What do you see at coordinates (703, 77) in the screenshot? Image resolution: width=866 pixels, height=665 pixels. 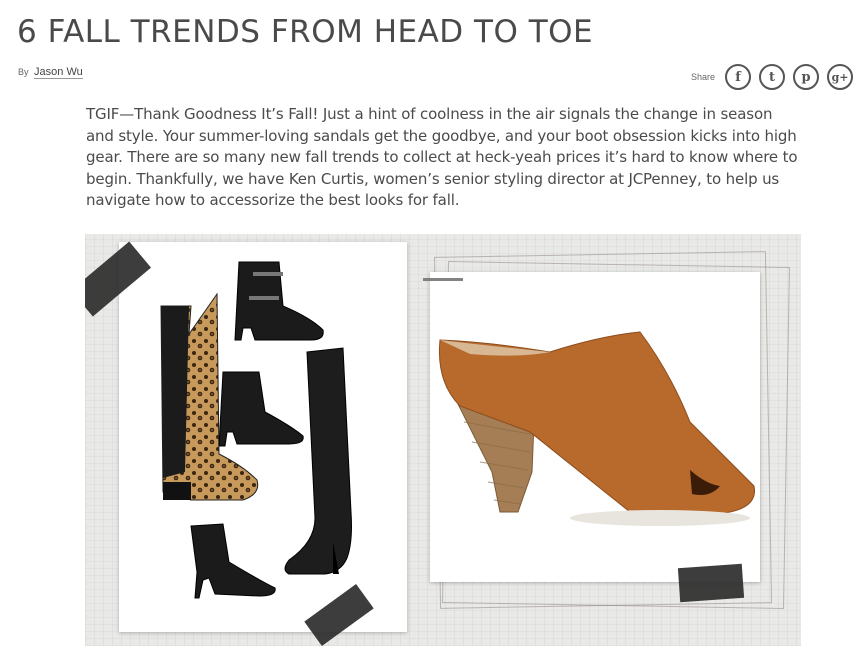 I see `share-label: Share` at bounding box center [703, 77].